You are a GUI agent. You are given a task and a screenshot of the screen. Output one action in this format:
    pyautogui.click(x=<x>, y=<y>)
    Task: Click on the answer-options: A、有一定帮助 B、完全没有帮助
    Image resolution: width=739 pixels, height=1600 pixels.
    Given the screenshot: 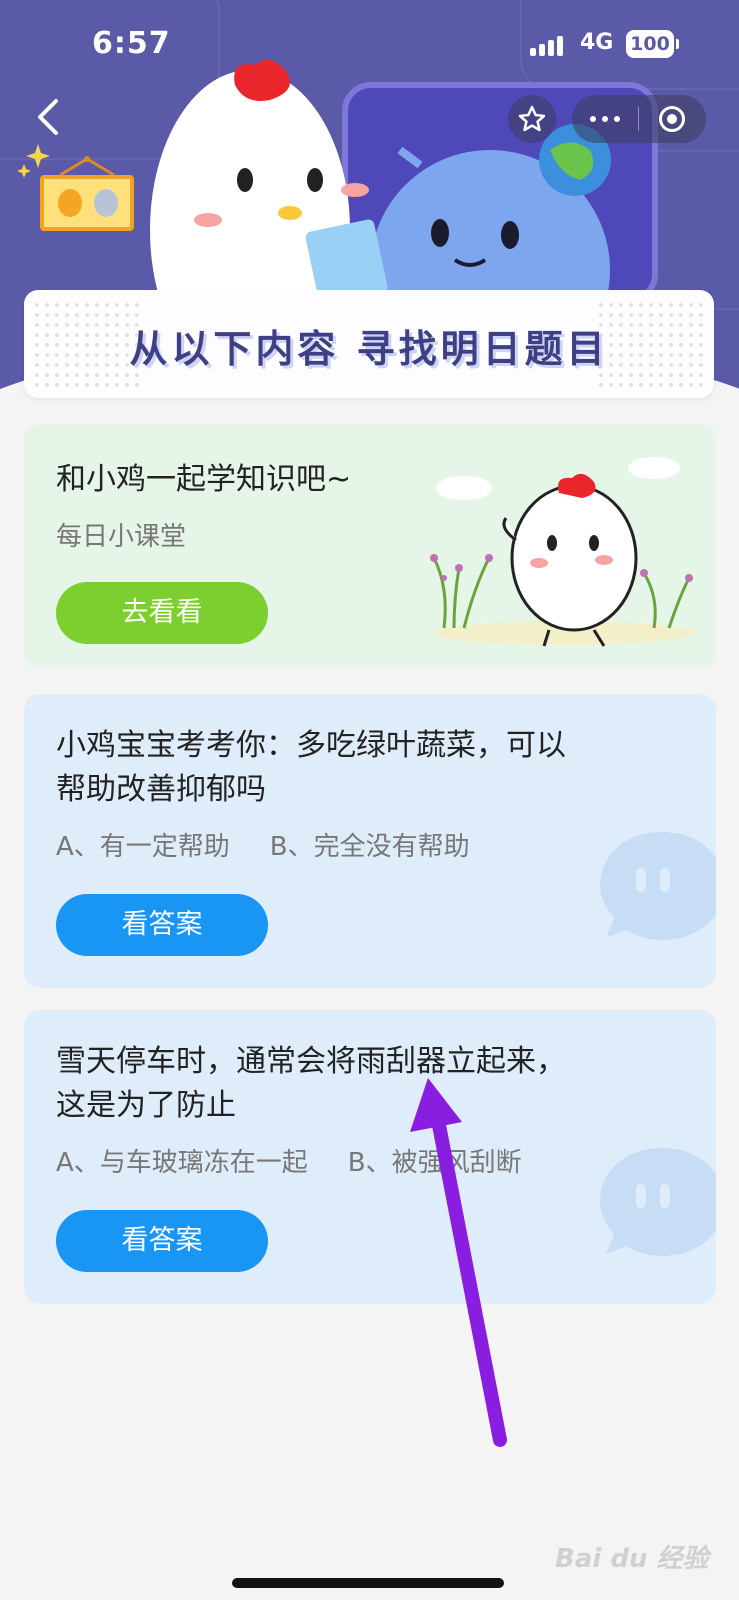 What is the action you would take?
    pyautogui.click(x=263, y=844)
    